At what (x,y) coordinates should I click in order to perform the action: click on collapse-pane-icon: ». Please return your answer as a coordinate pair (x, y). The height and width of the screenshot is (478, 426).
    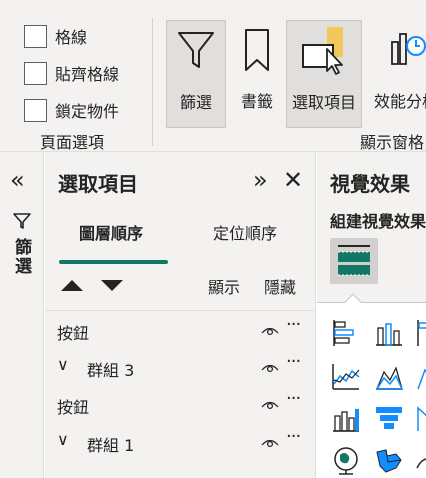
    Looking at the image, I should click on (260, 180).